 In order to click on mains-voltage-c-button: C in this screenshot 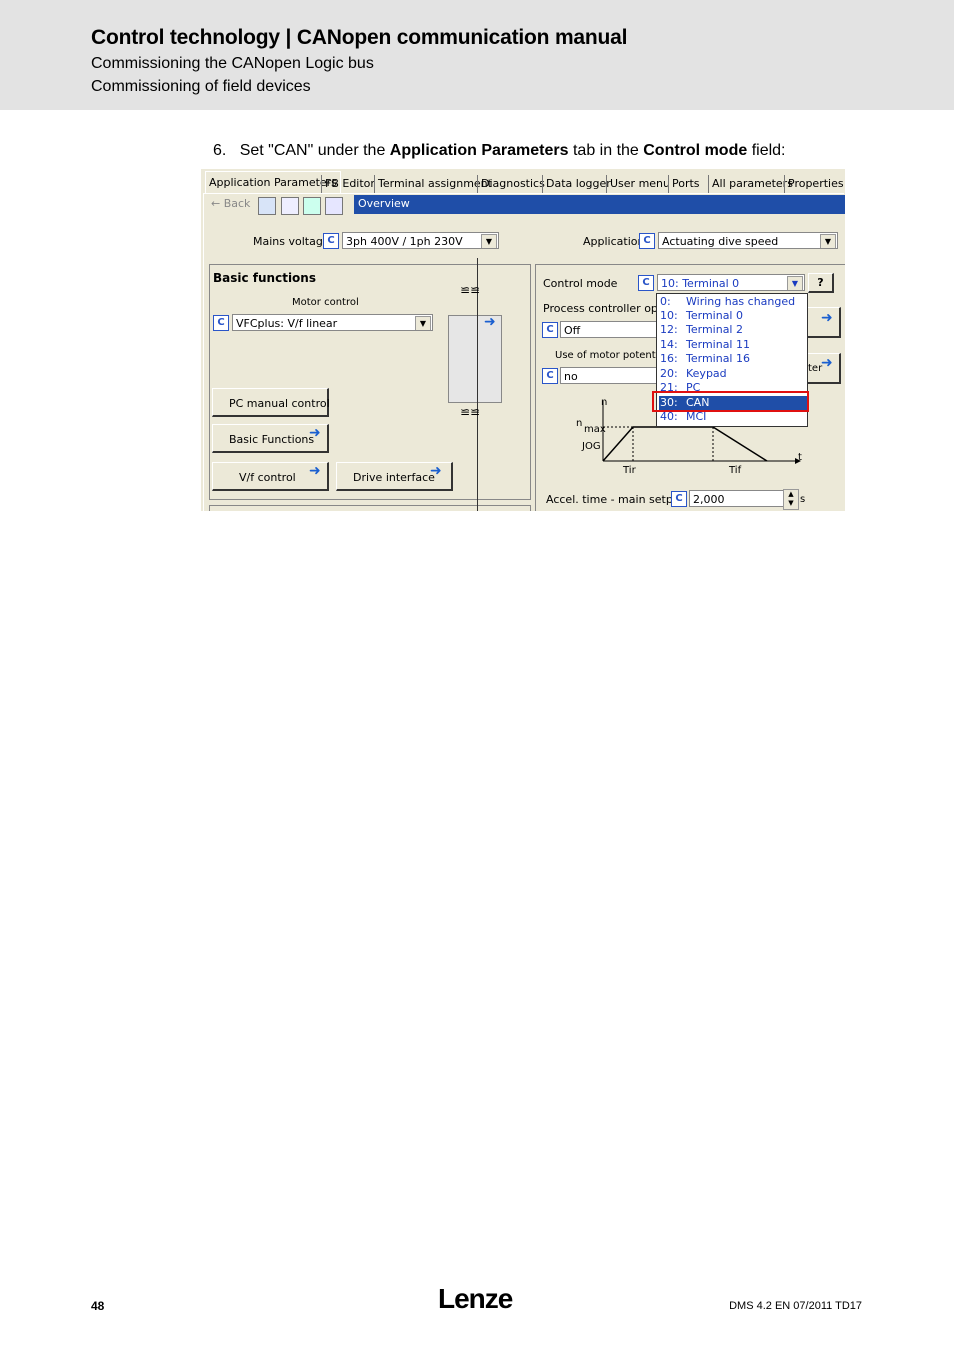, I will do `click(331, 241)`.